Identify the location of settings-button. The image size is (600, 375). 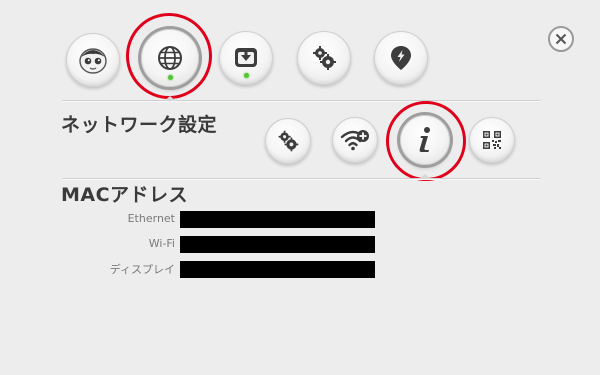
(324, 58).